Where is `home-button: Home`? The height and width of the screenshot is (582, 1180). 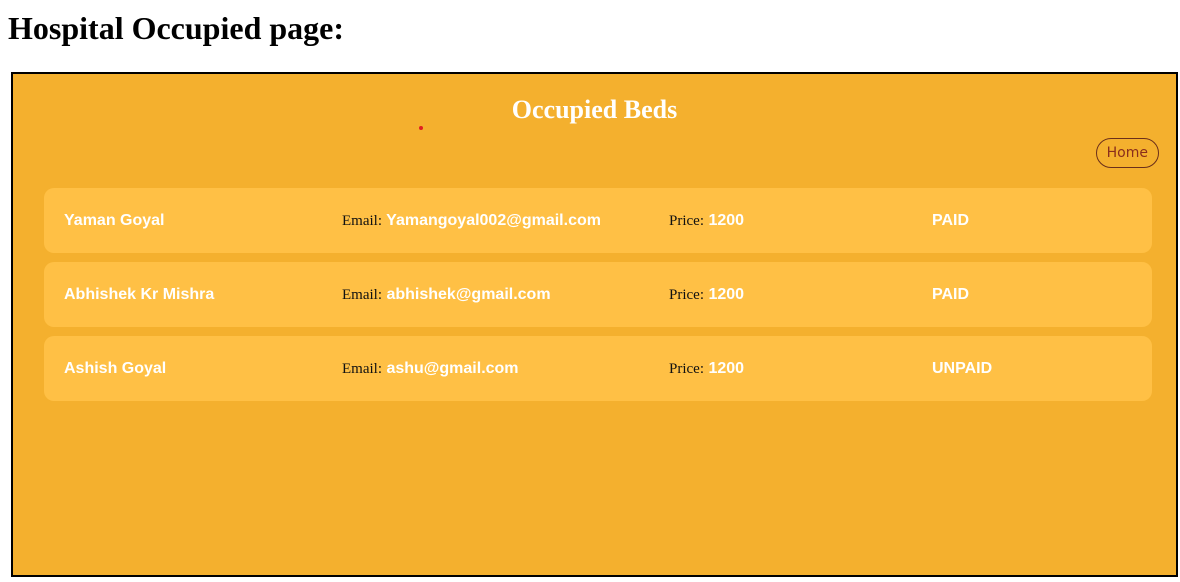
home-button: Home is located at coordinates (1127, 153).